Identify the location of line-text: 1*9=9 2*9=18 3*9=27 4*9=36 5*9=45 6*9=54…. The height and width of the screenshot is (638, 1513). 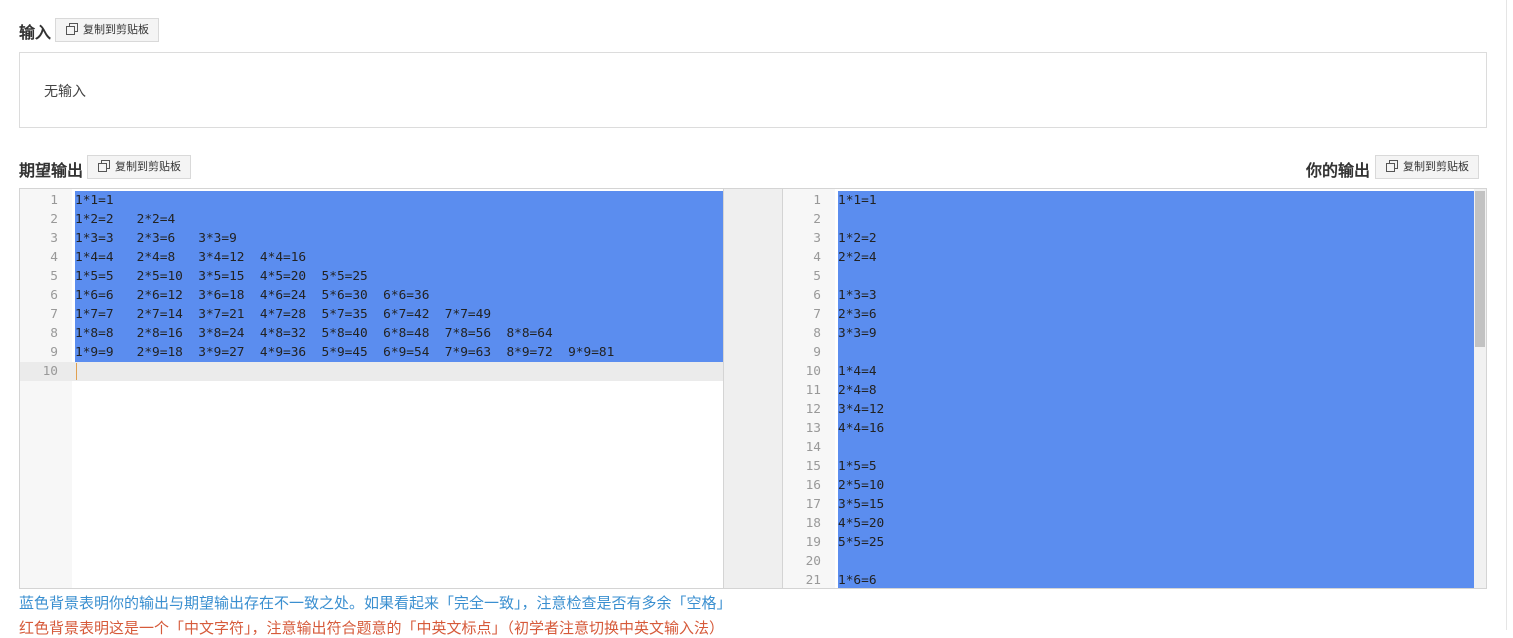
(345, 352).